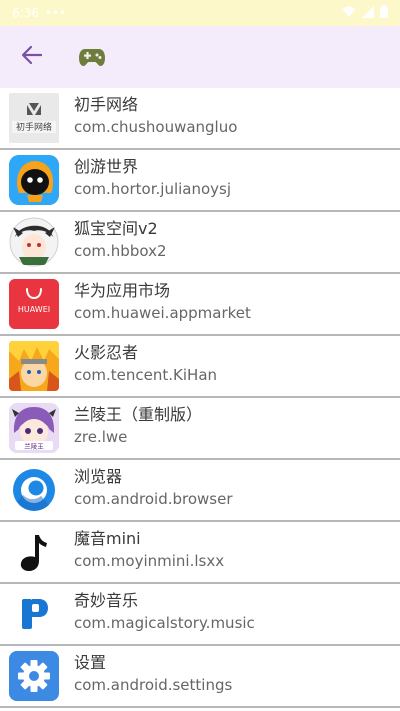 The image size is (400, 711). Describe the element at coordinates (120, 251) in the screenshot. I see `app-package: com.hbbox2` at that location.